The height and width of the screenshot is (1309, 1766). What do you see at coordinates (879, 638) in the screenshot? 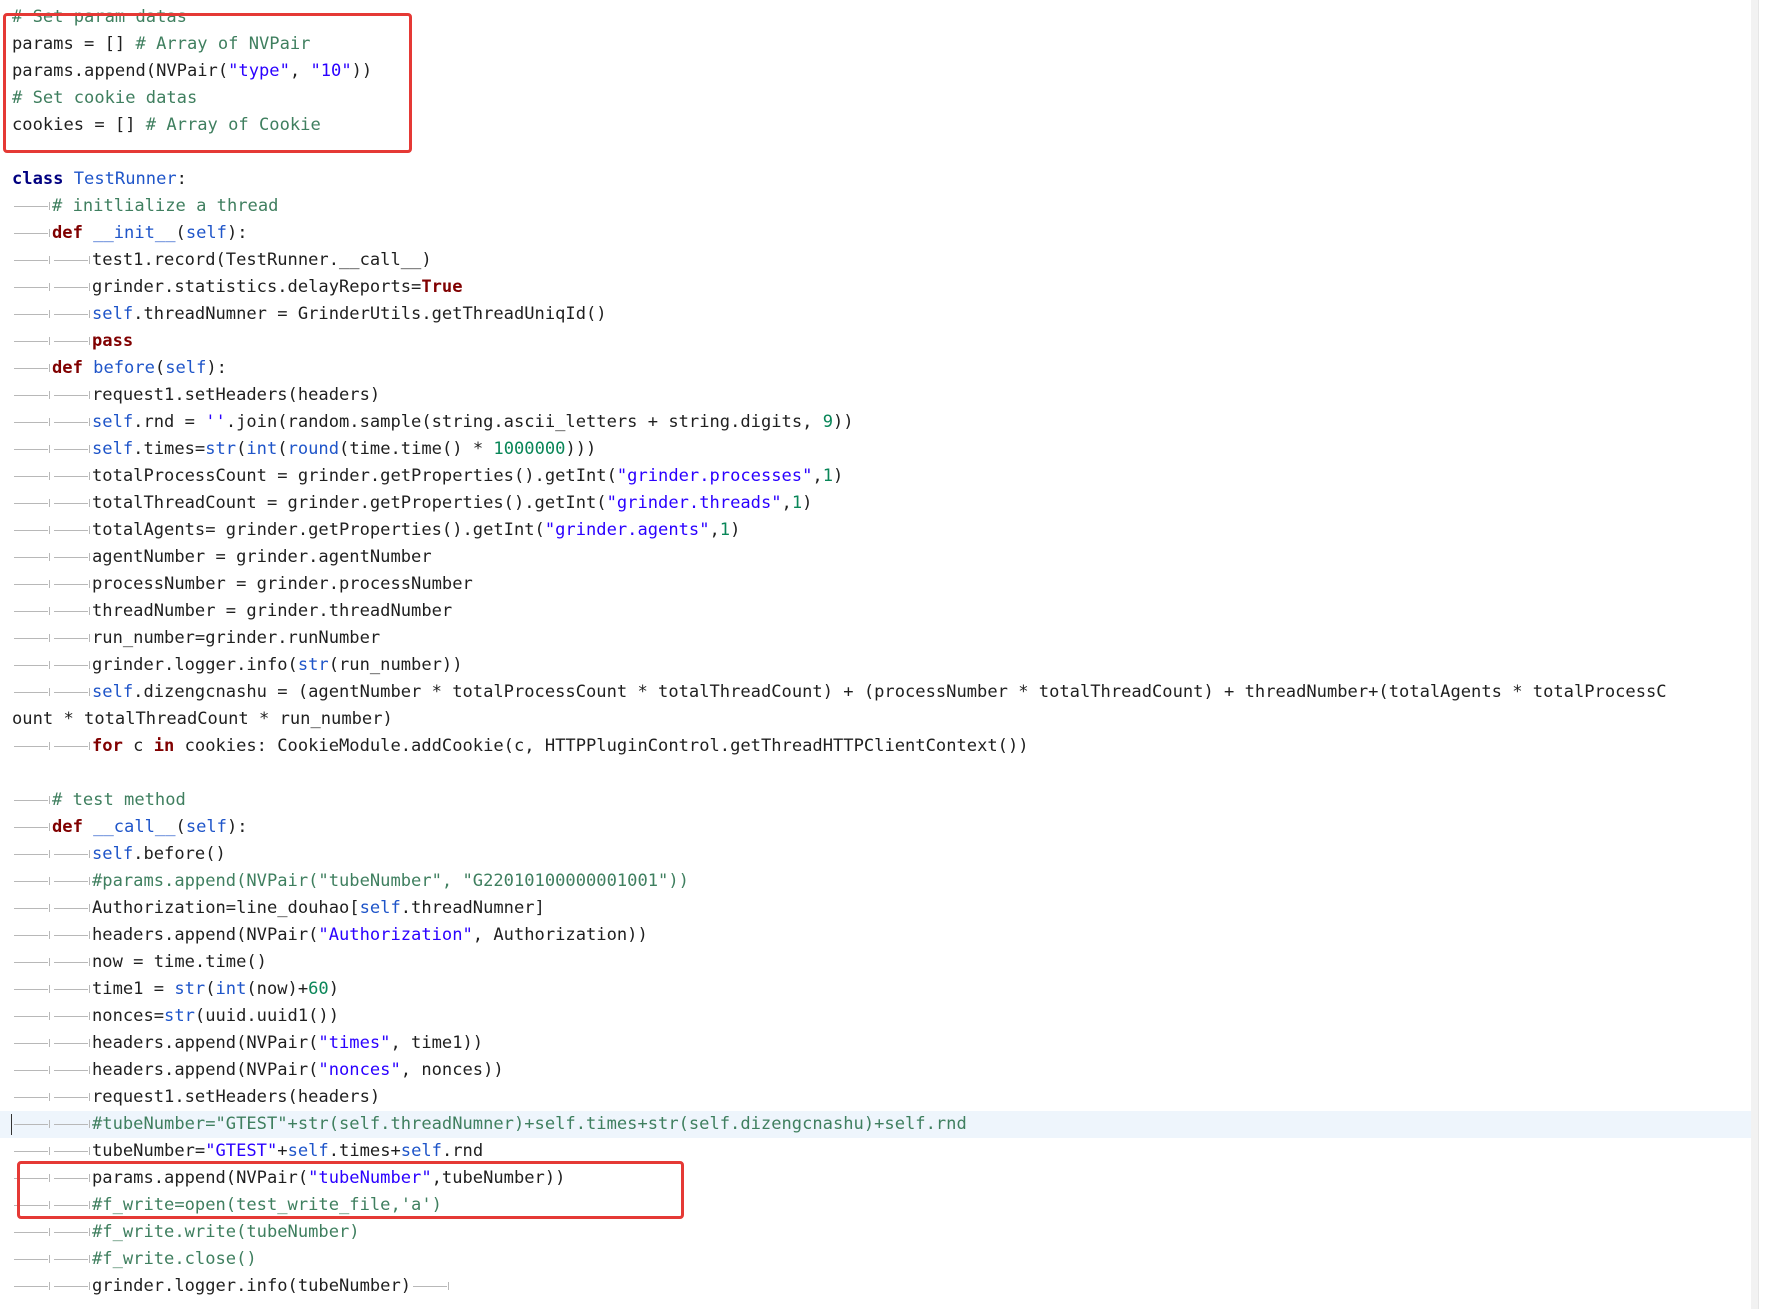
I see `code-line: run_number=grinder.runNumber` at bounding box center [879, 638].